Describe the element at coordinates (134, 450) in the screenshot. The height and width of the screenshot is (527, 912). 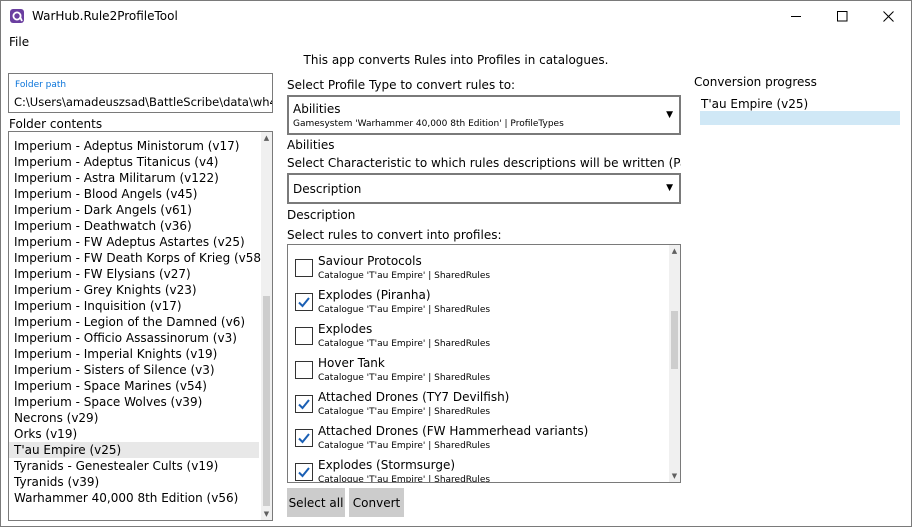
I see `folder-list-item: T'au Empire (v25)` at that location.